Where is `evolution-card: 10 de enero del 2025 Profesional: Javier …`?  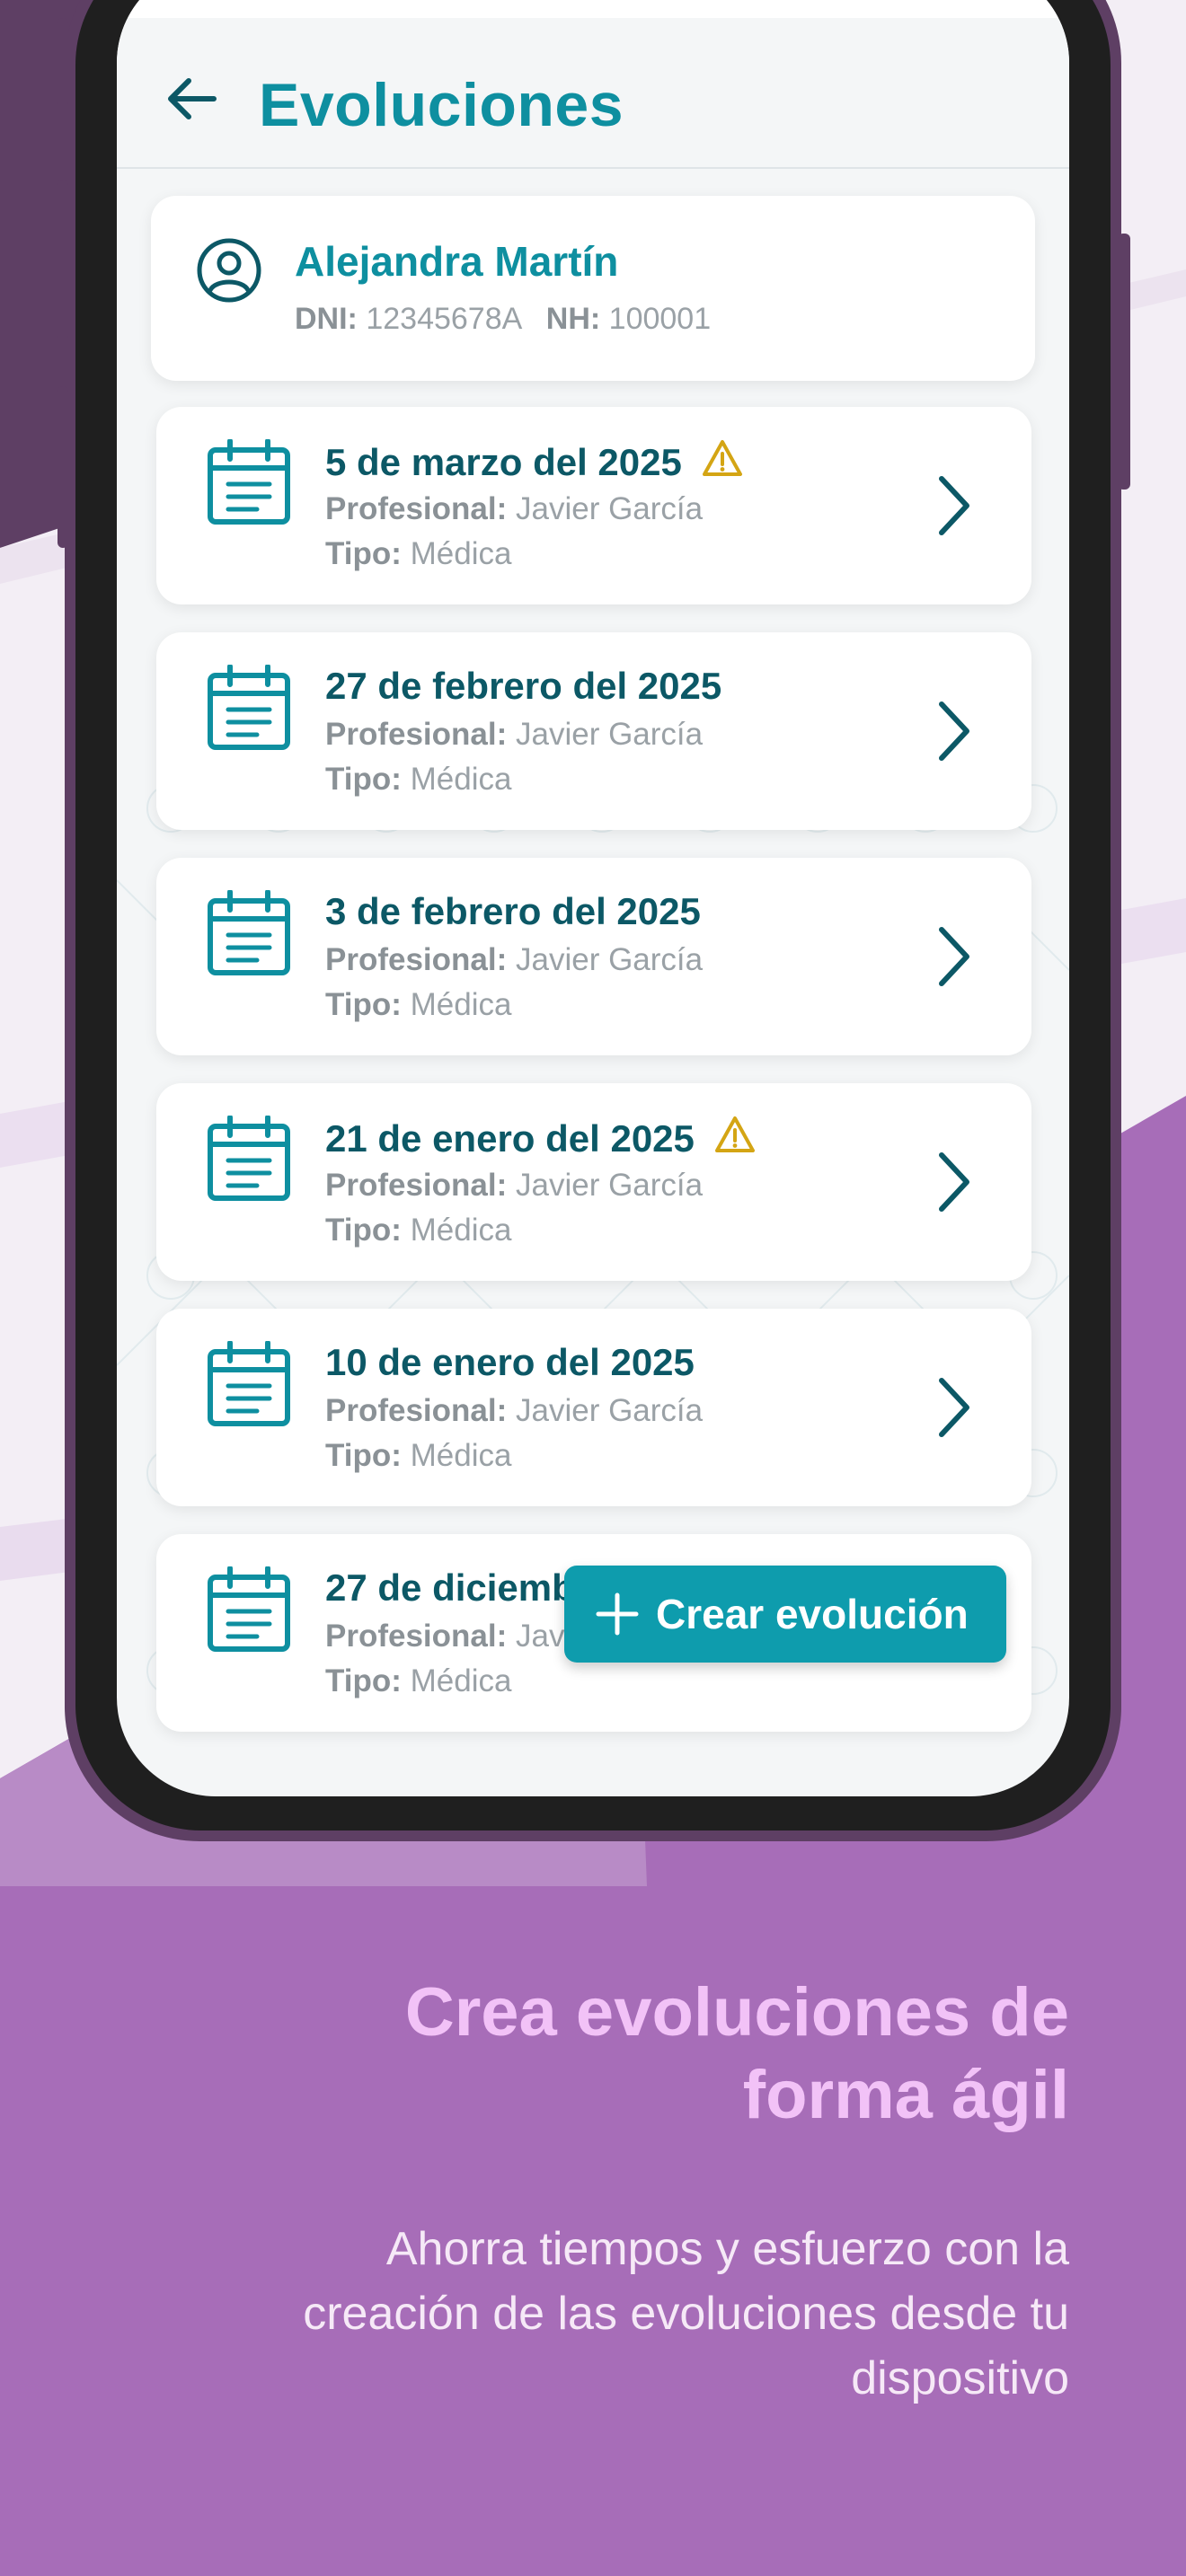 evolution-card: 10 de enero del 2025 Profesional: Javier … is located at coordinates (593, 1407).